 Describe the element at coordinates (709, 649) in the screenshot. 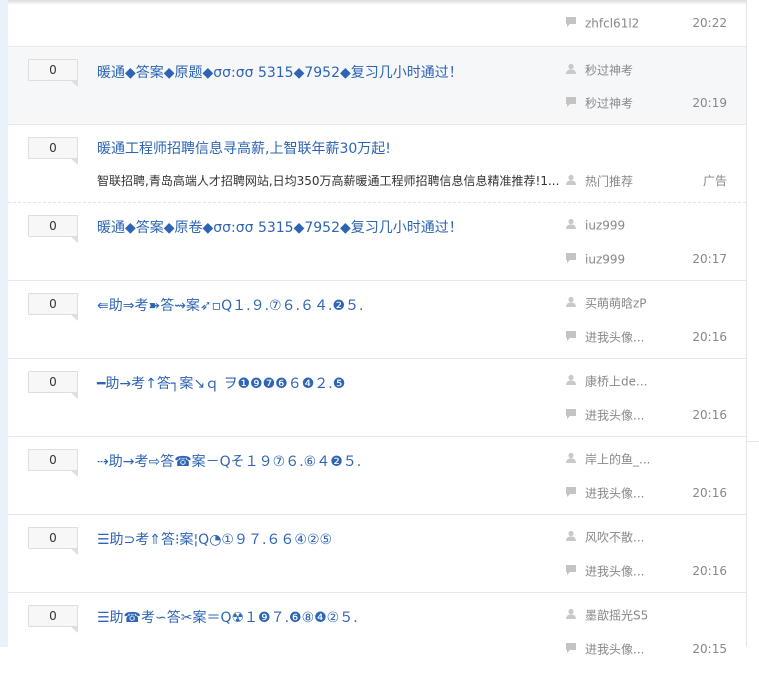

I see `reply-time: 20:15` at that location.